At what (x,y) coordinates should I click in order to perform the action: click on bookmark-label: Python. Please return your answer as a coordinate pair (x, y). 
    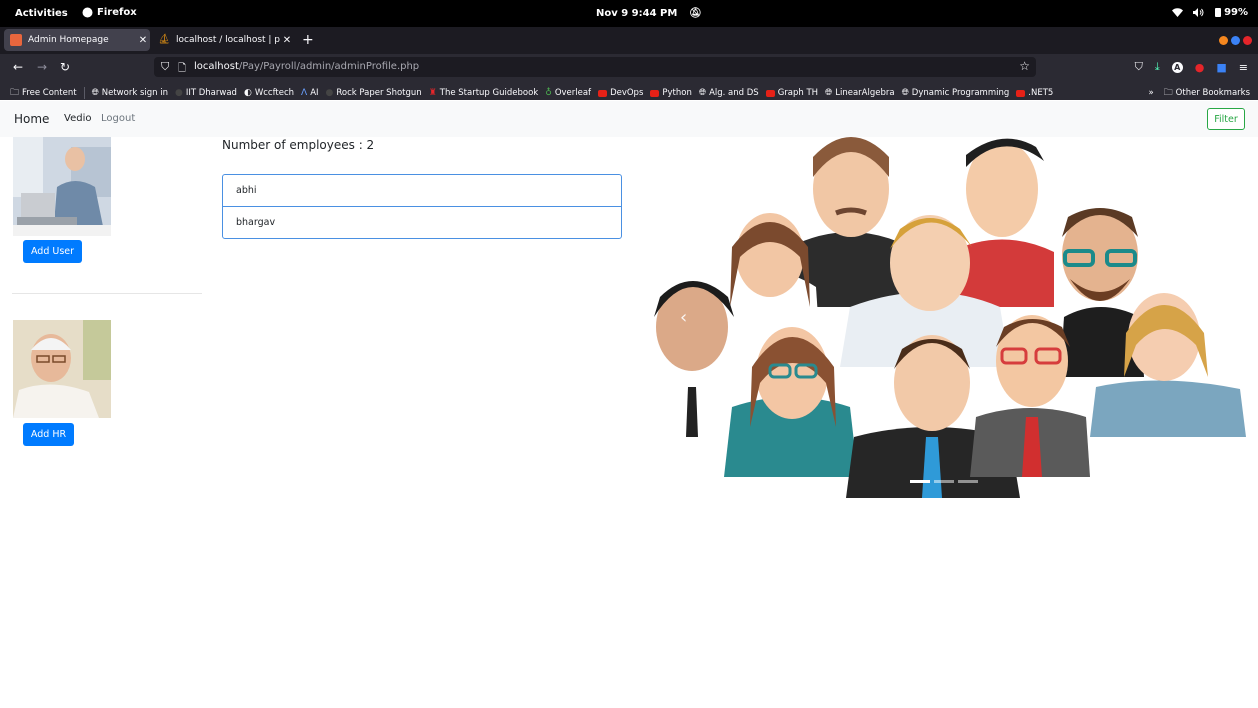
    Looking at the image, I should click on (677, 93).